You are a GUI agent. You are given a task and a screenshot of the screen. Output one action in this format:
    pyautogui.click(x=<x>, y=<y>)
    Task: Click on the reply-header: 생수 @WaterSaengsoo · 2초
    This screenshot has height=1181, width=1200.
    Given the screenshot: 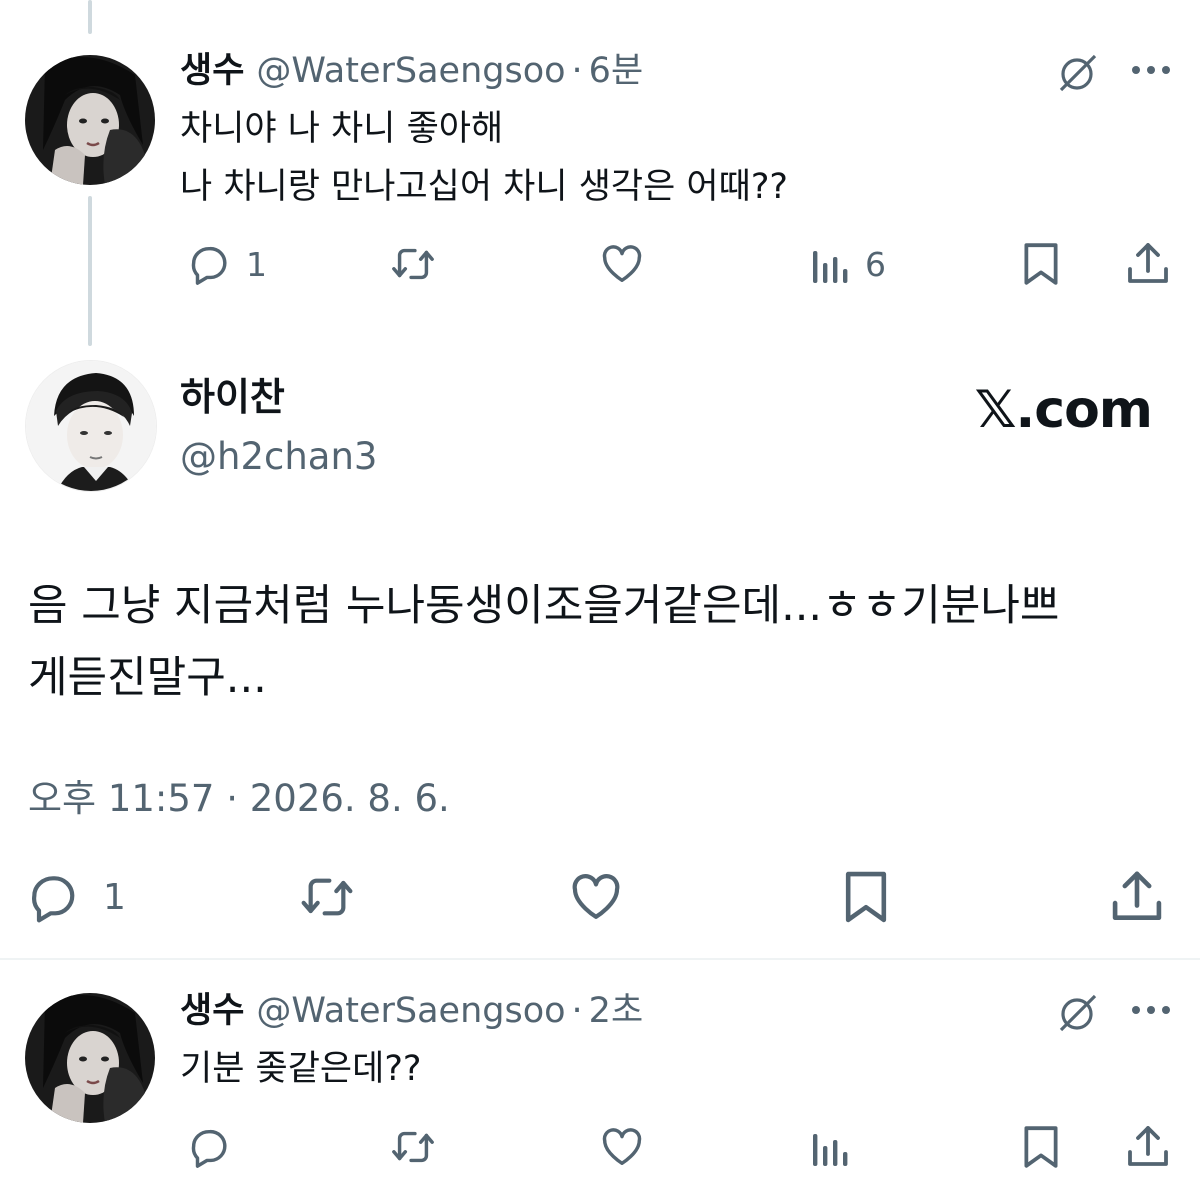 What is the action you would take?
    pyautogui.click(x=411, y=1011)
    